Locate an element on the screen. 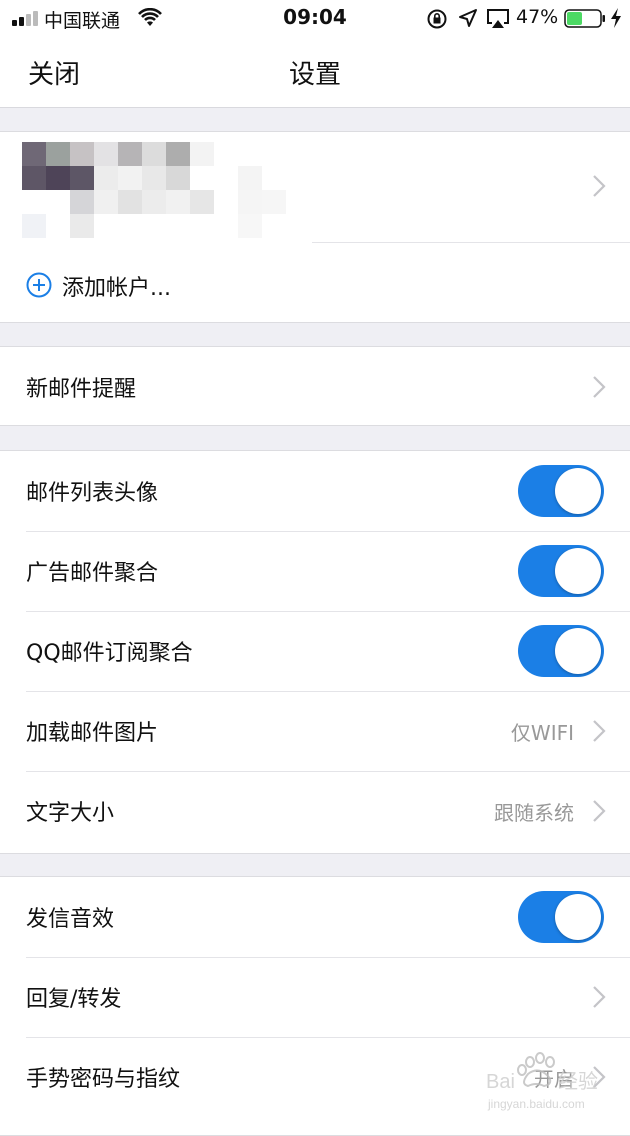 The image size is (630, 1136). row-value: 跟随系统 is located at coordinates (534, 813).